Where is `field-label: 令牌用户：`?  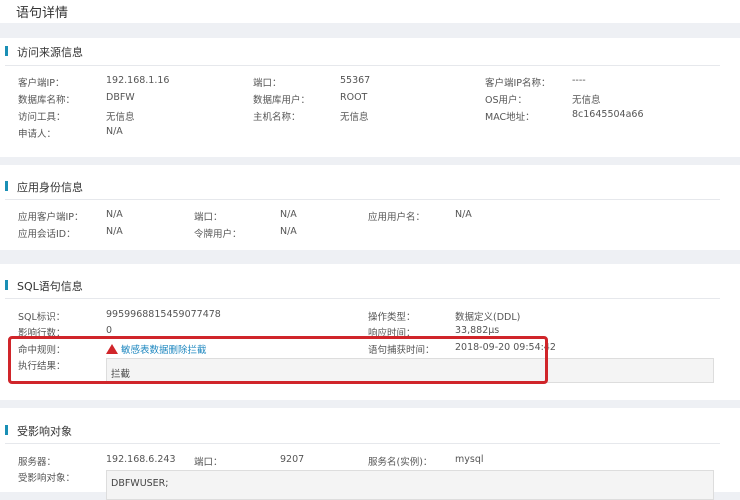 field-label: 令牌用户： is located at coordinates (218, 234).